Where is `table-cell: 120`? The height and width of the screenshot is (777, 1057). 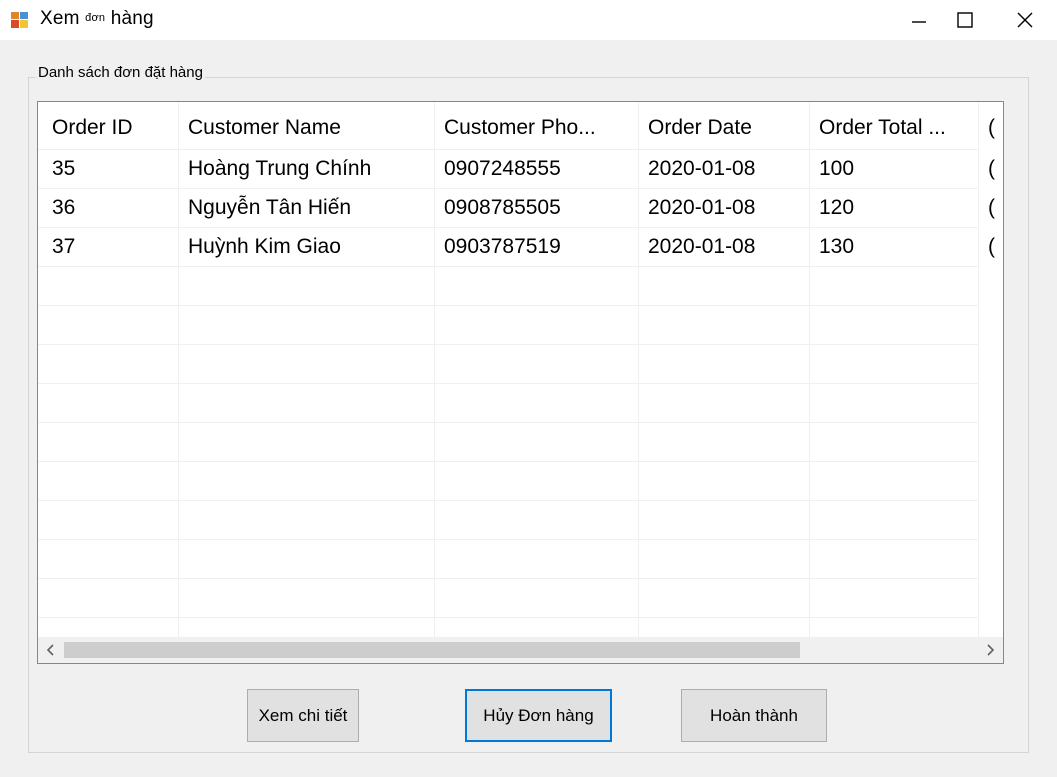 table-cell: 120 is located at coordinates (836, 208).